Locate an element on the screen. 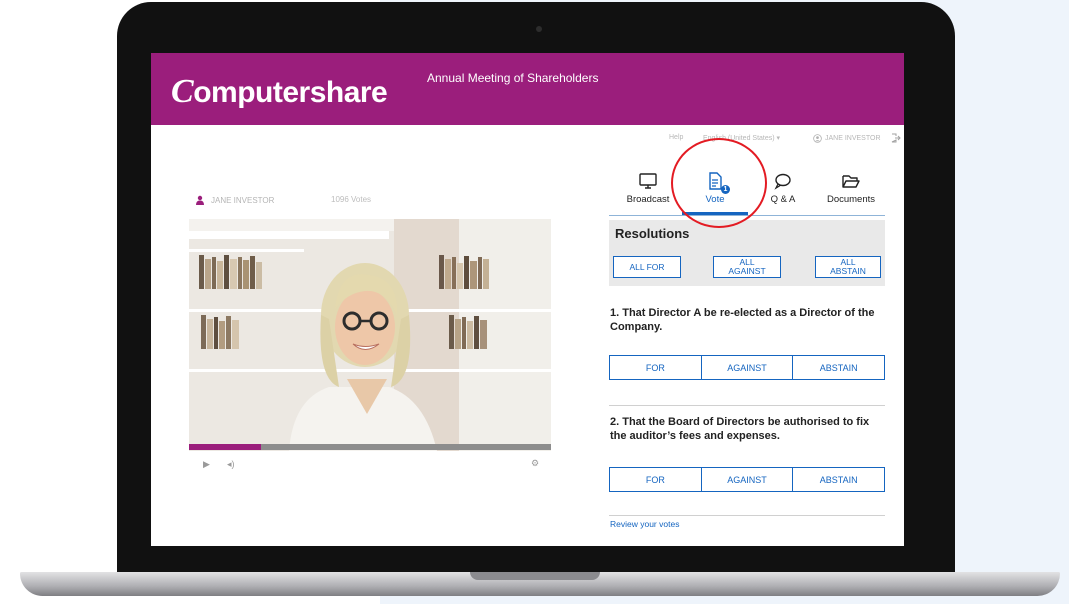 The width and height of the screenshot is (1069, 604). resolution-2-vote-options: FOR AGAINST ABSTAIN is located at coordinates (747, 479).